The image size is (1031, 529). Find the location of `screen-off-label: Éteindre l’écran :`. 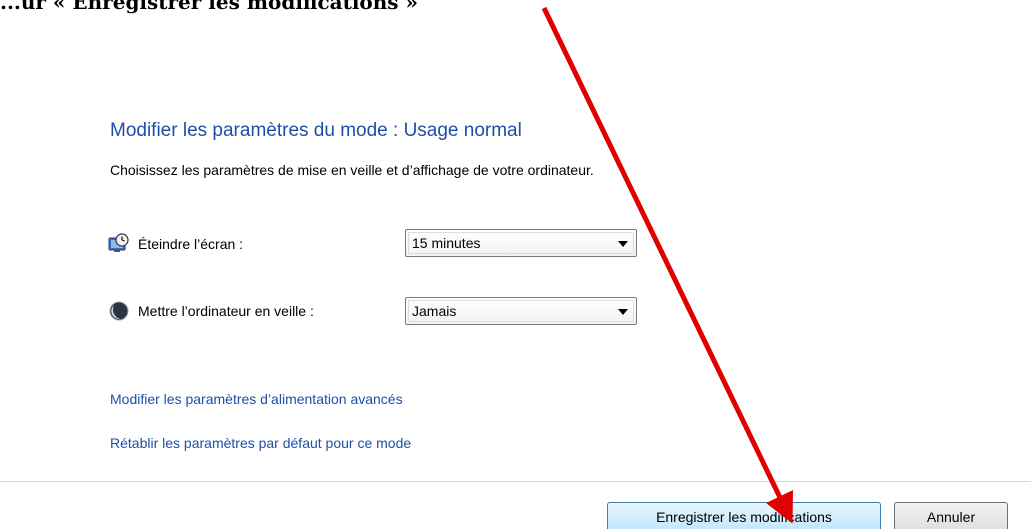

screen-off-label: Éteindre l’écran : is located at coordinates (191, 244).